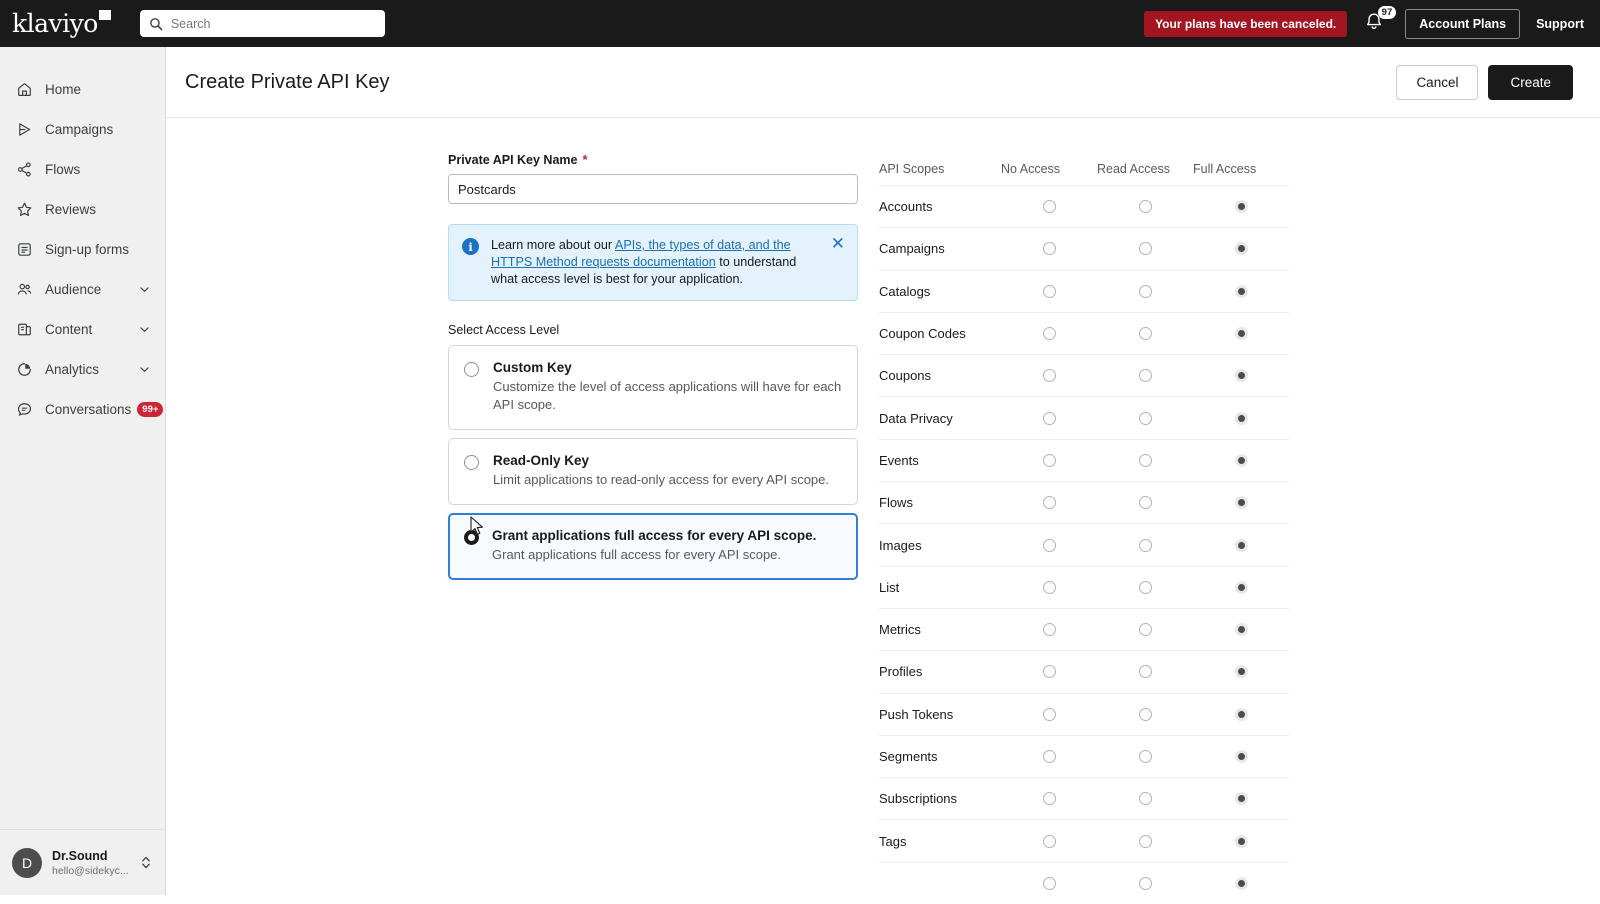 The height and width of the screenshot is (904, 1600). I want to click on sidebar-item-signup-forms: Sign-up forms, so click(82, 249).